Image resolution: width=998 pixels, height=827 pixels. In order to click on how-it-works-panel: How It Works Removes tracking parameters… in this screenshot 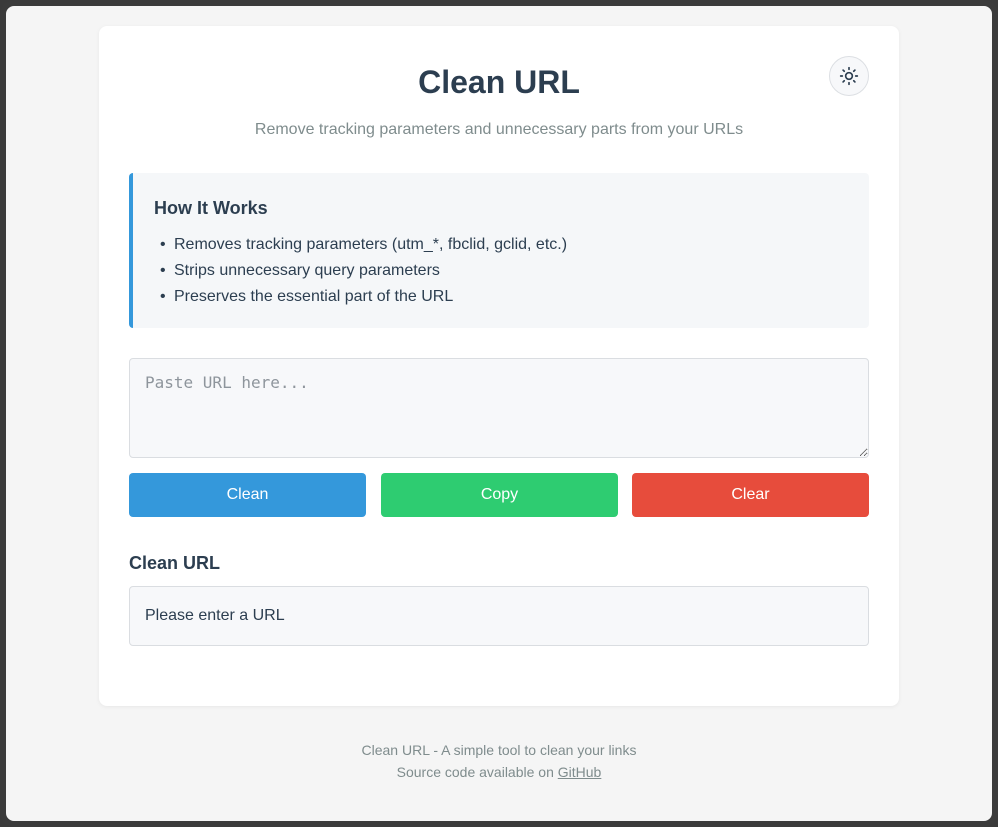, I will do `click(499, 250)`.